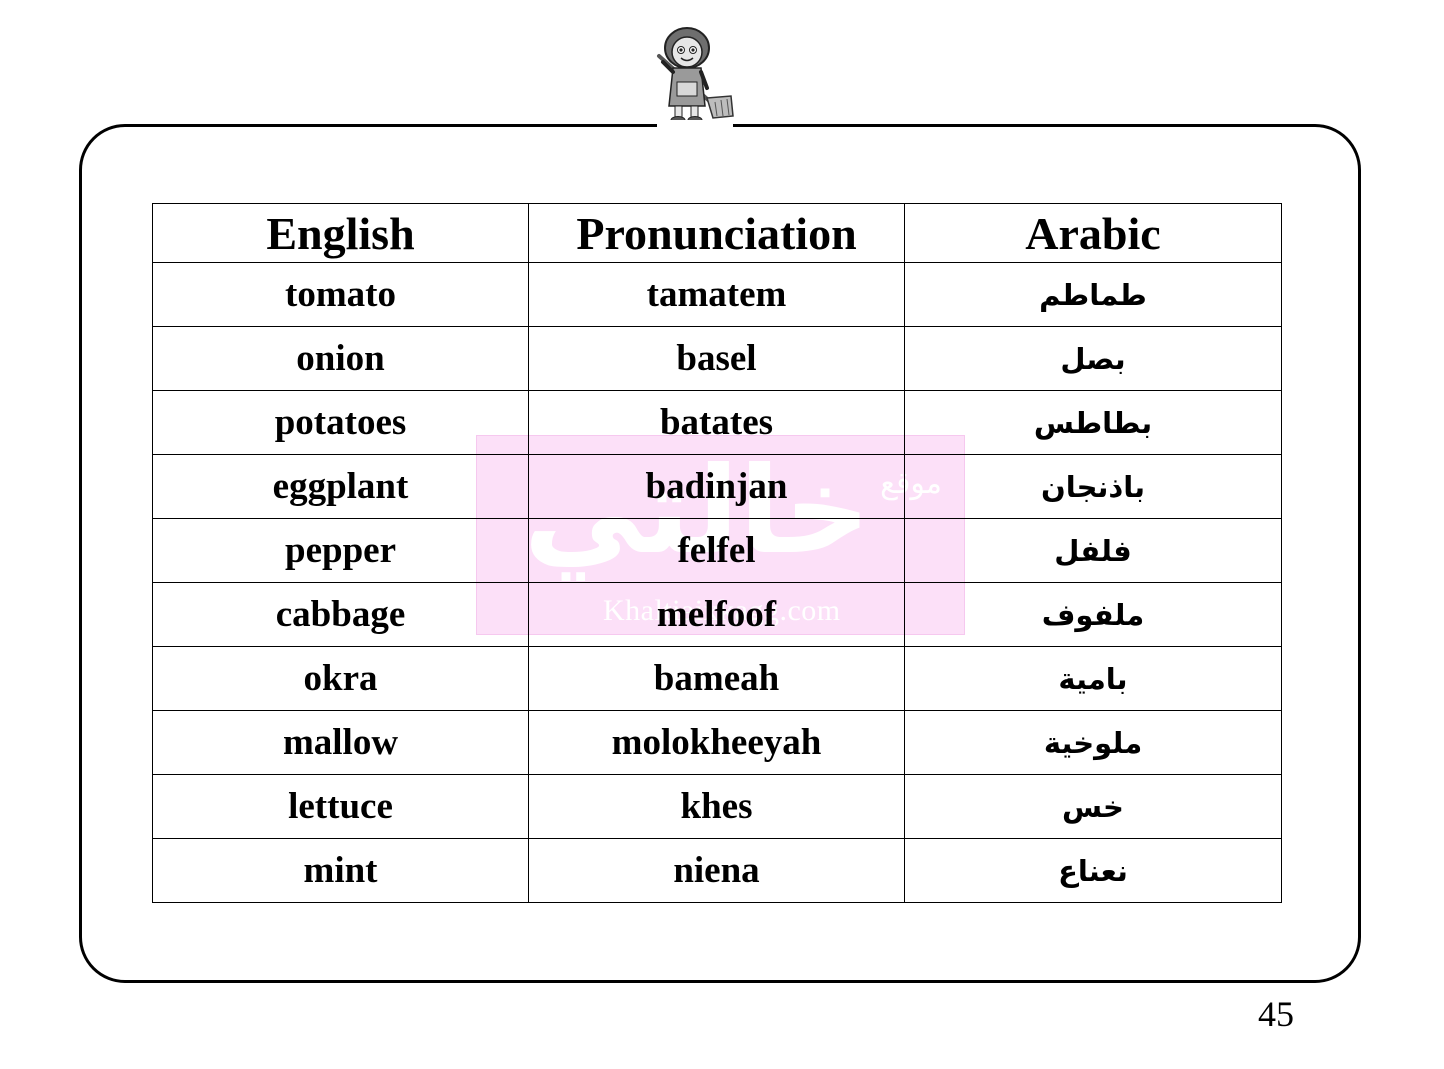  I want to click on pronunciation: khes, so click(716, 806).